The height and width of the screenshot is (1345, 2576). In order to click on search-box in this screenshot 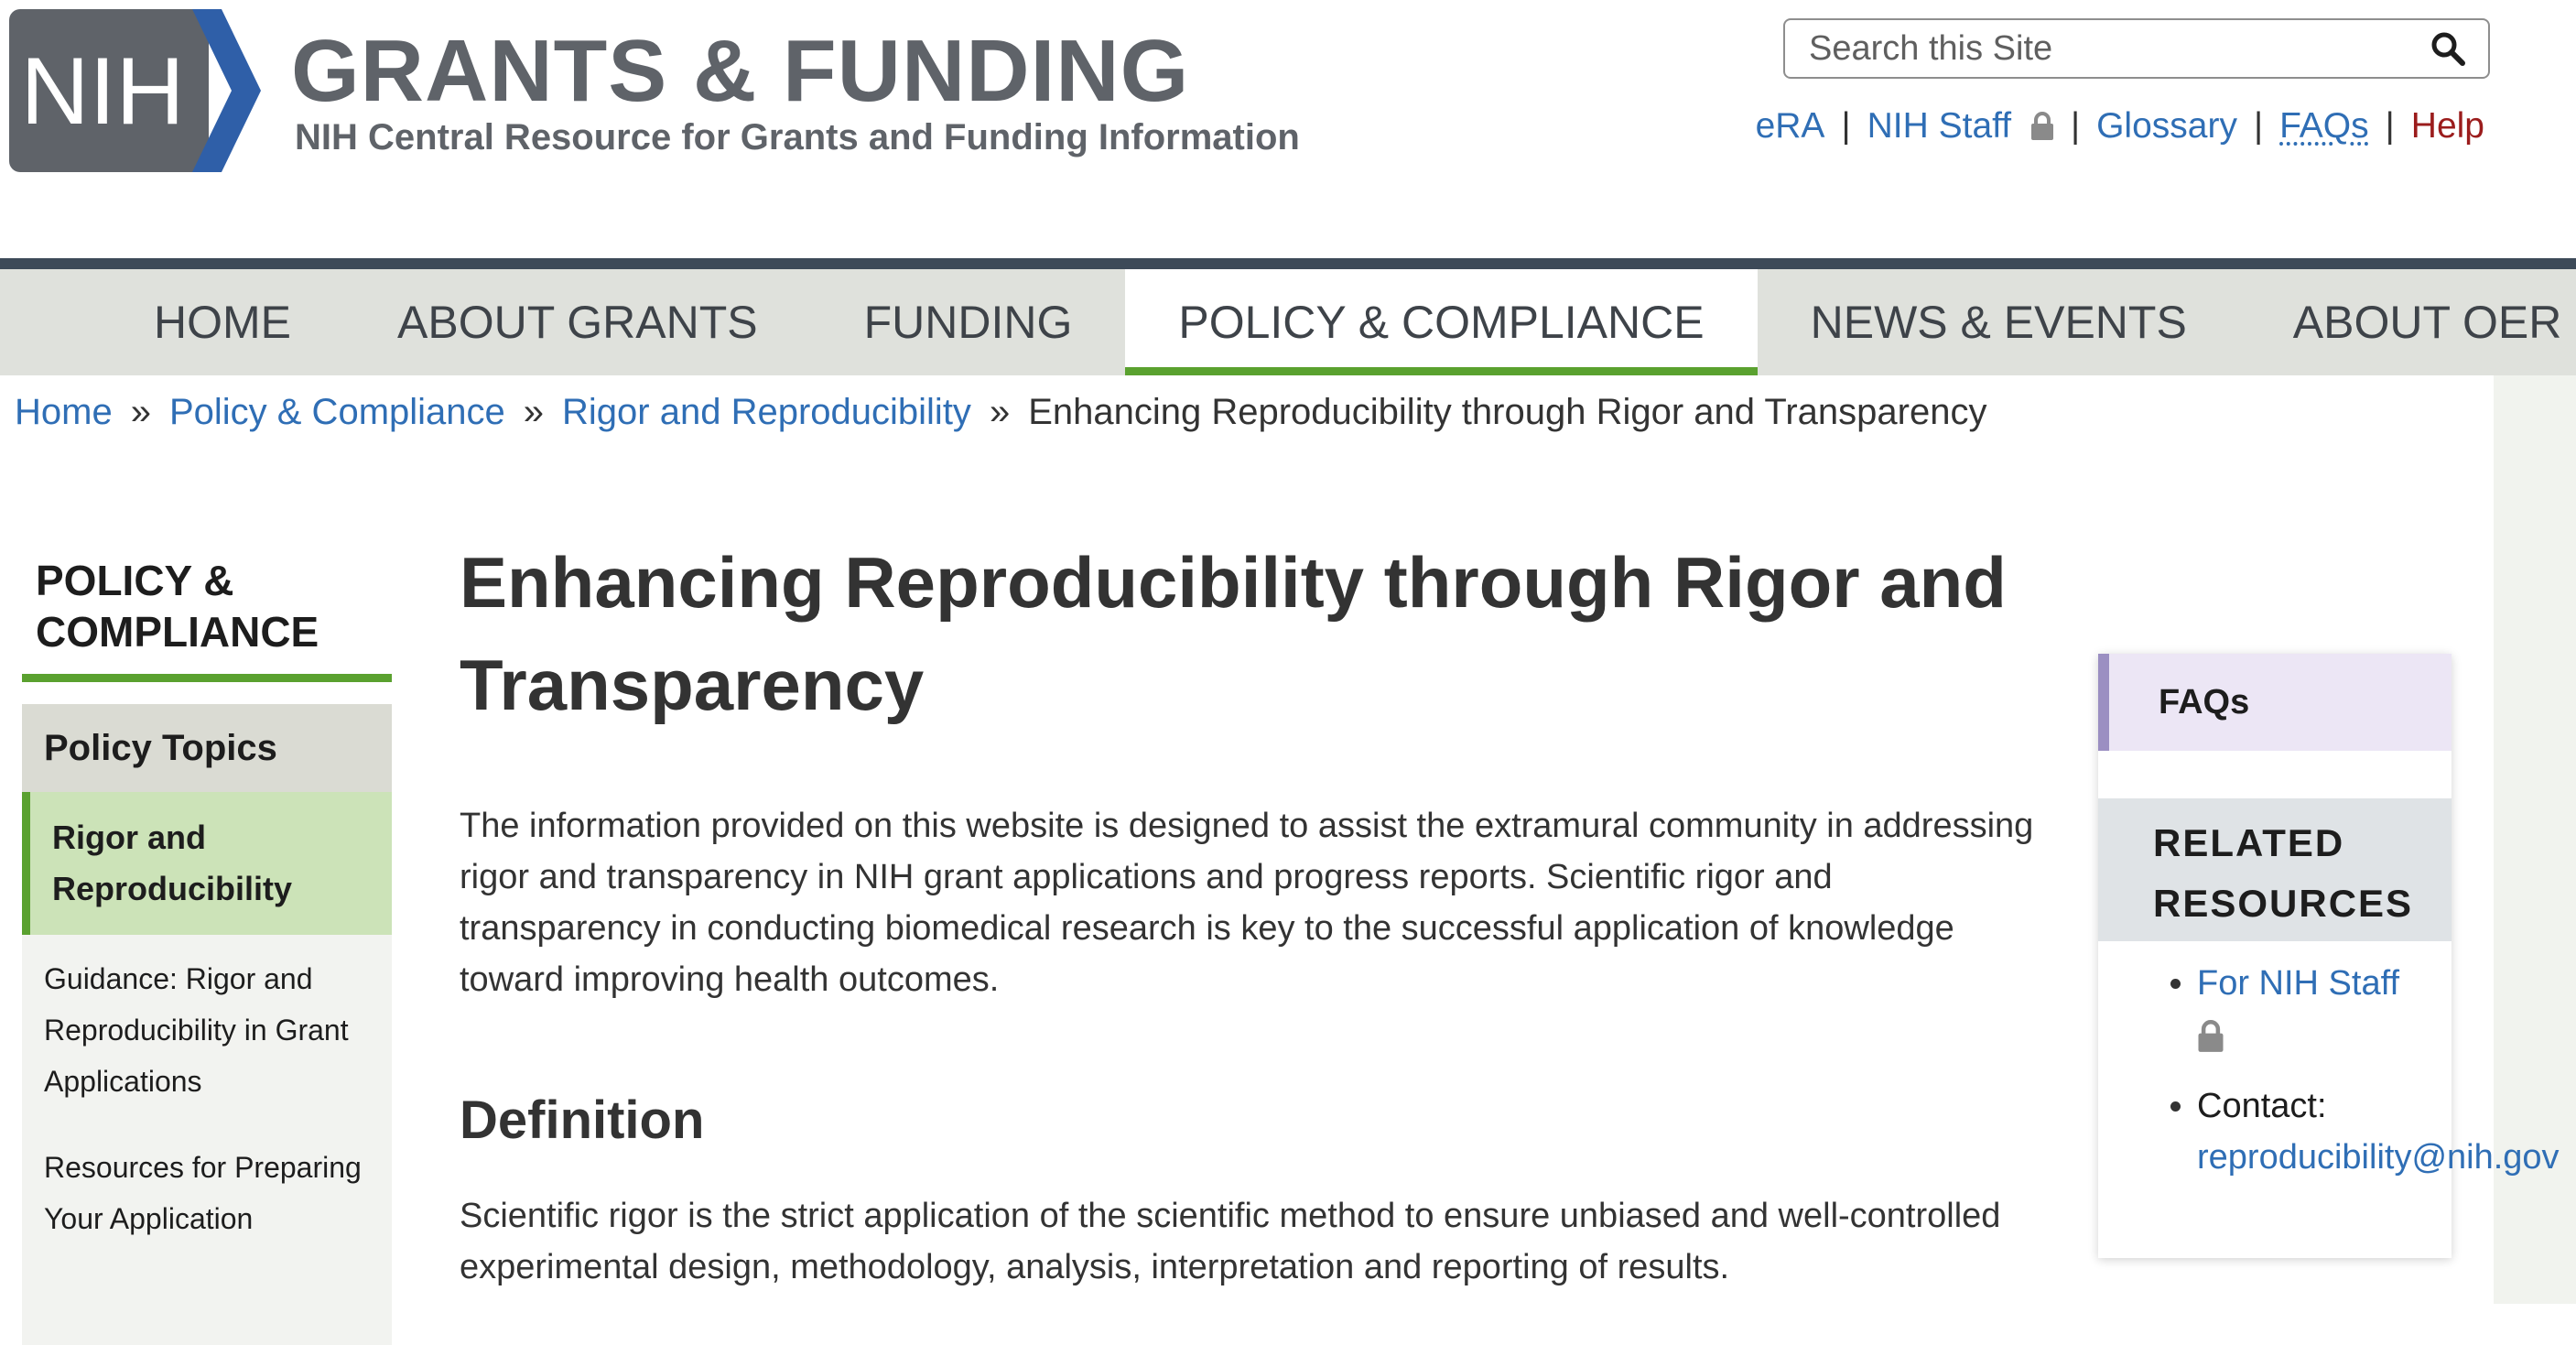, I will do `click(2136, 48)`.